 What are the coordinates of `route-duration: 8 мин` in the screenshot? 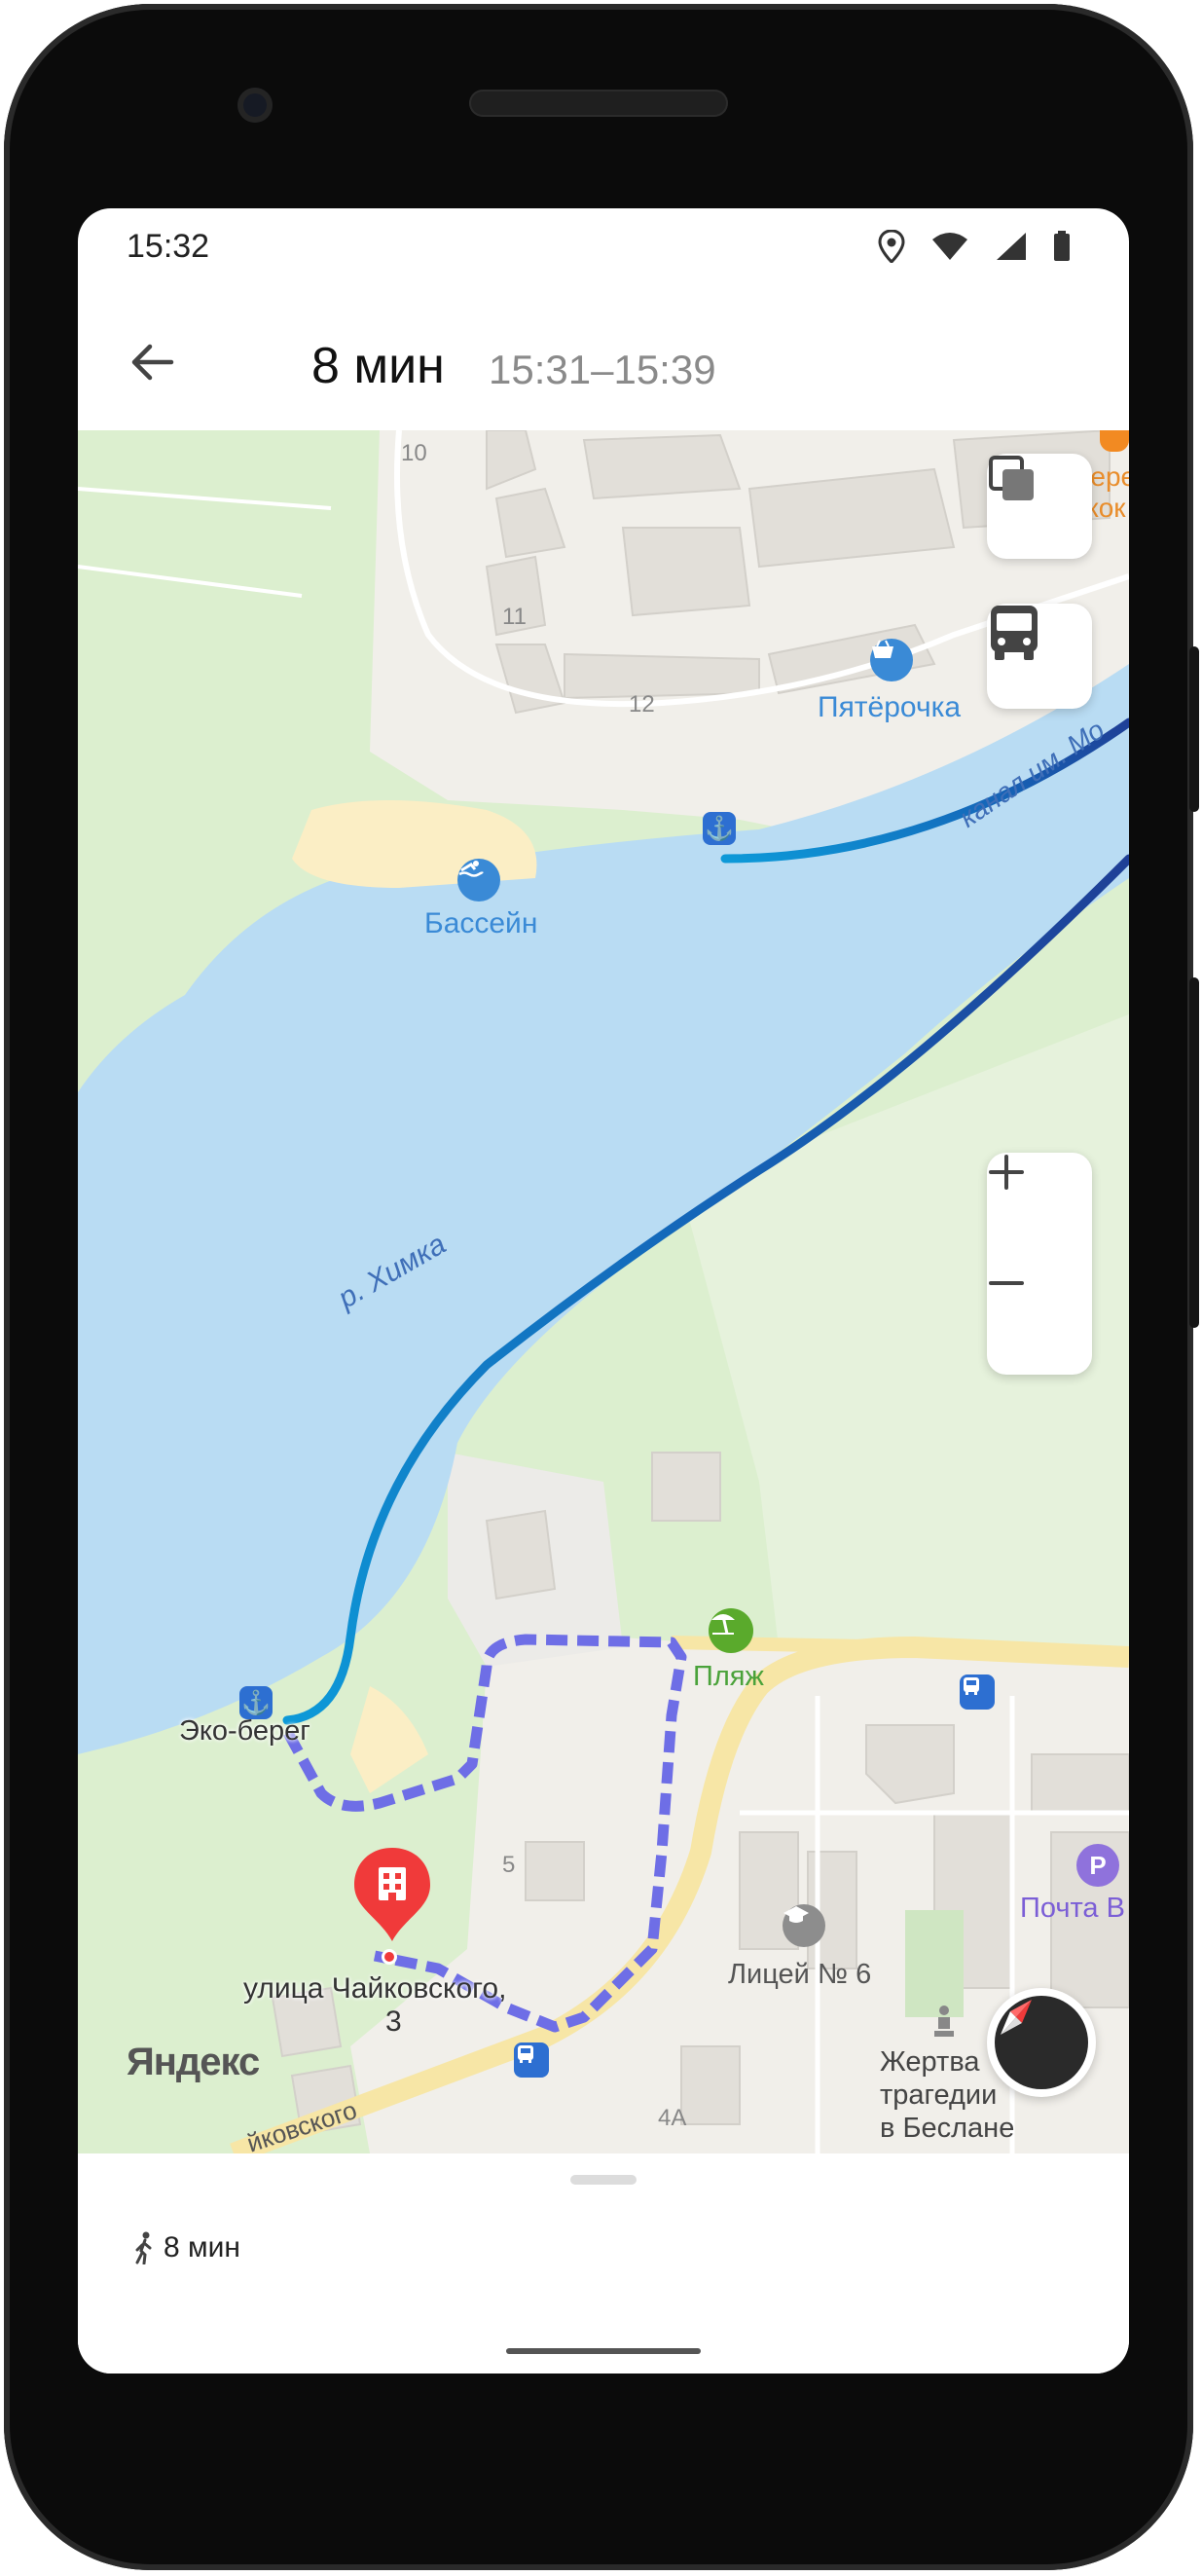 It's located at (378, 366).